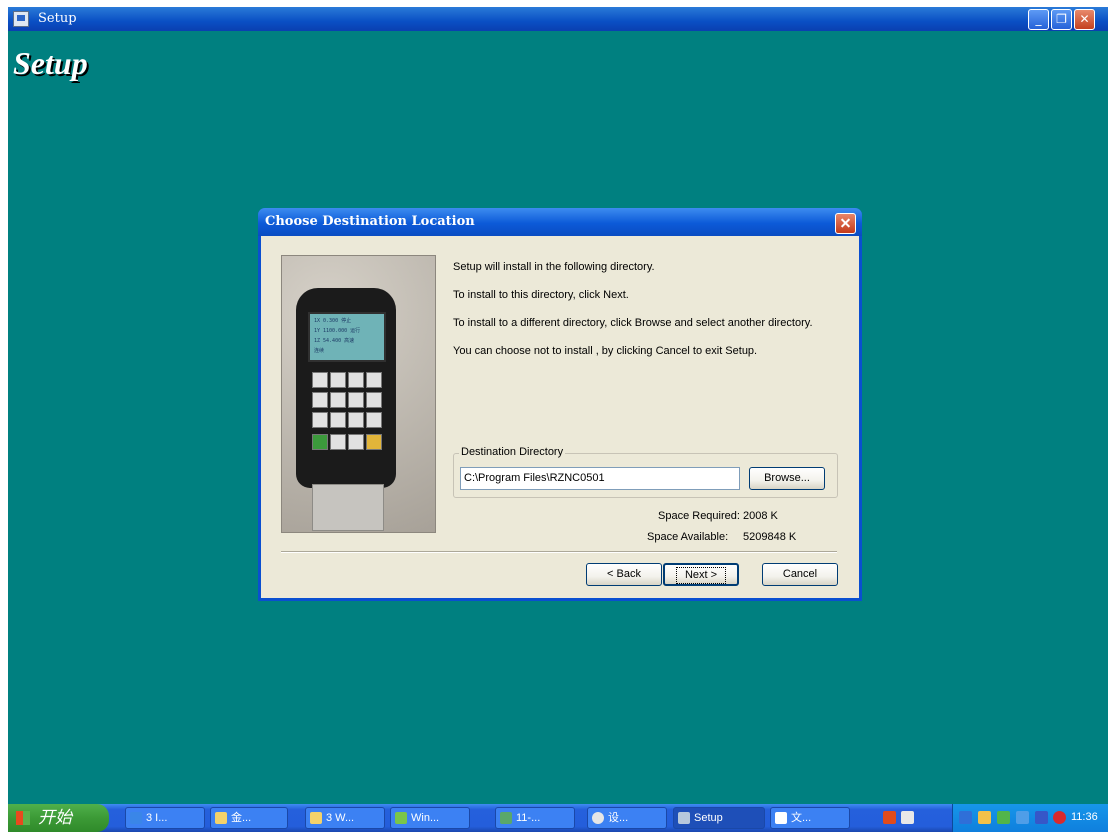  What do you see at coordinates (845, 223) in the screenshot?
I see `dialog-close-button` at bounding box center [845, 223].